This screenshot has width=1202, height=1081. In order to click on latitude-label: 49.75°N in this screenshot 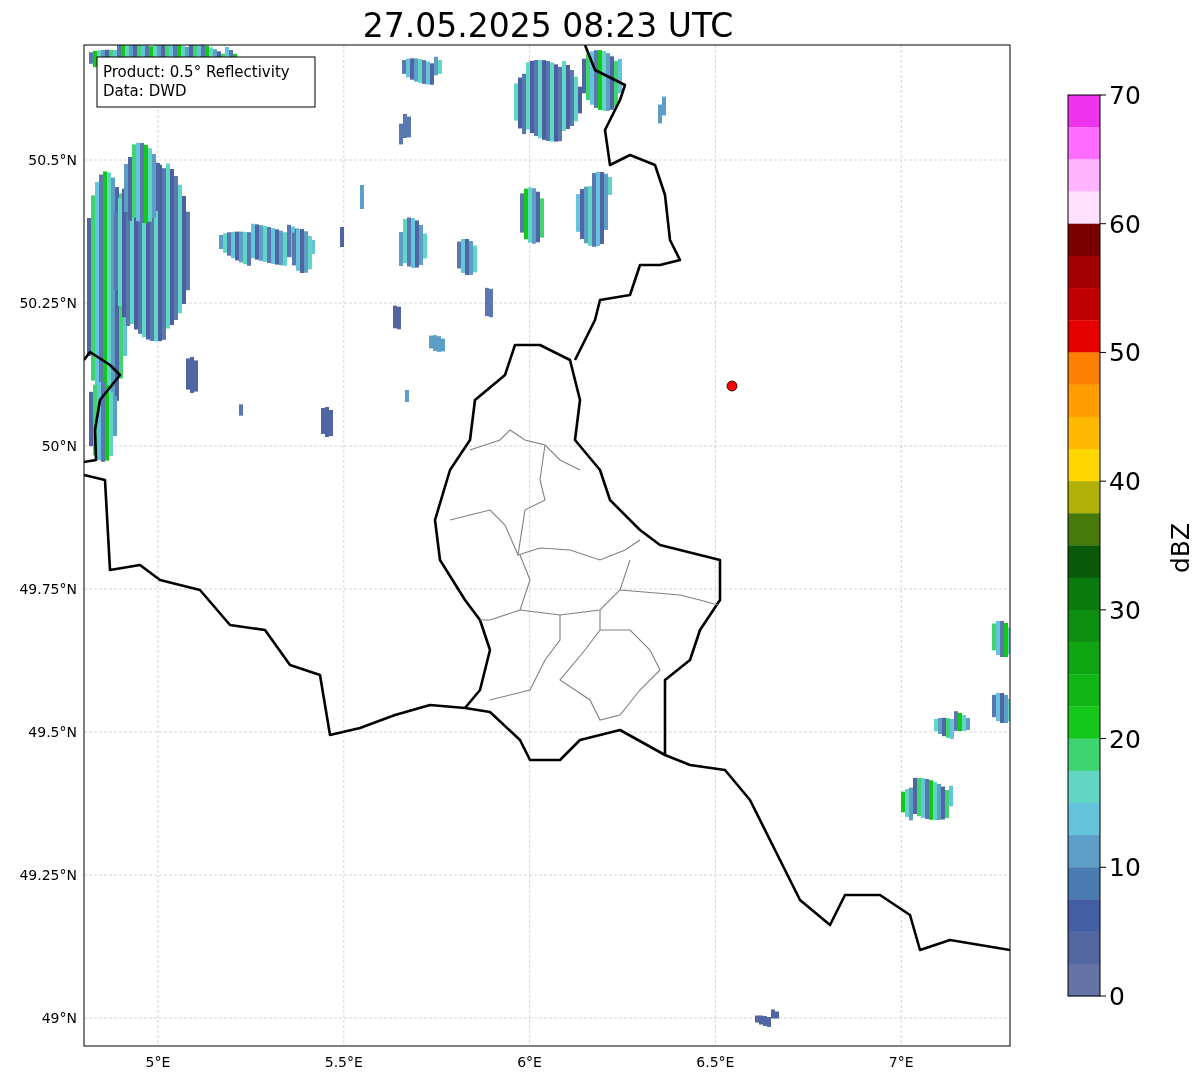, I will do `click(48, 589)`.